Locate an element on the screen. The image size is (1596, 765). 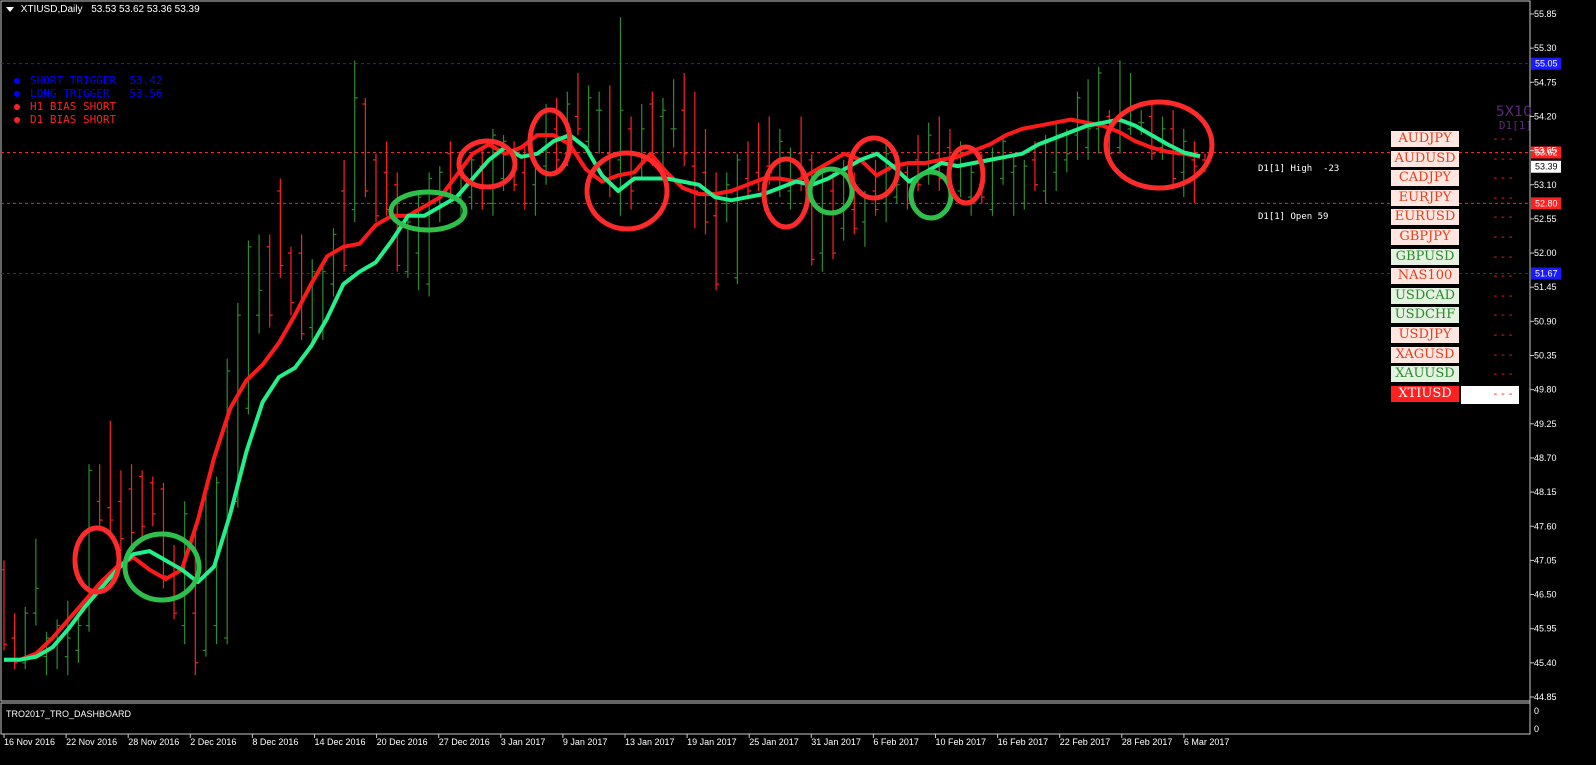
dashboard-status-usdcad: --- is located at coordinates (1503, 295).